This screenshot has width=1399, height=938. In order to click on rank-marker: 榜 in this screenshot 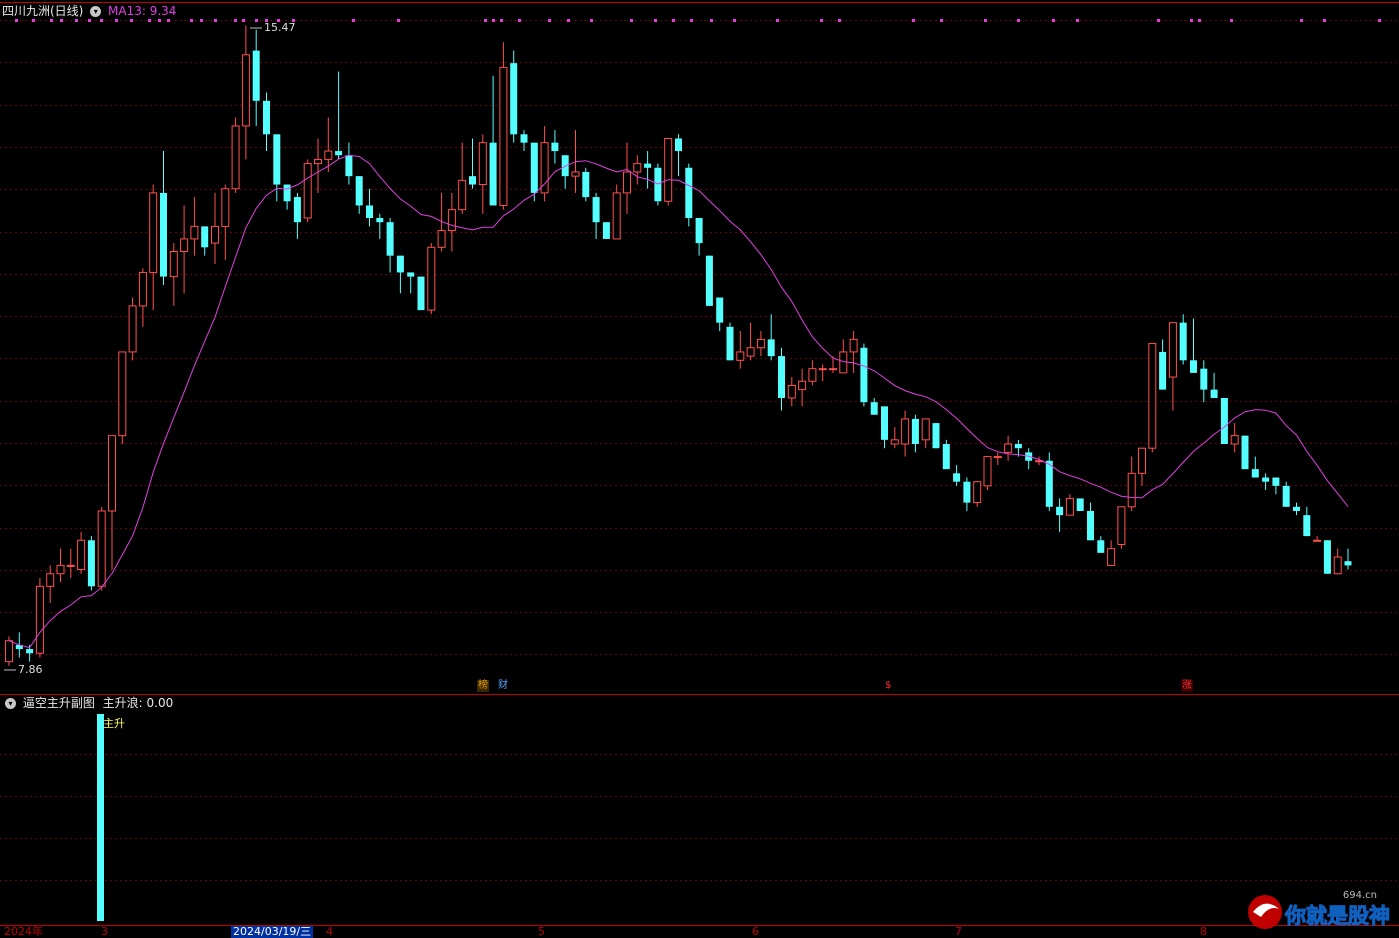, I will do `click(483, 686)`.